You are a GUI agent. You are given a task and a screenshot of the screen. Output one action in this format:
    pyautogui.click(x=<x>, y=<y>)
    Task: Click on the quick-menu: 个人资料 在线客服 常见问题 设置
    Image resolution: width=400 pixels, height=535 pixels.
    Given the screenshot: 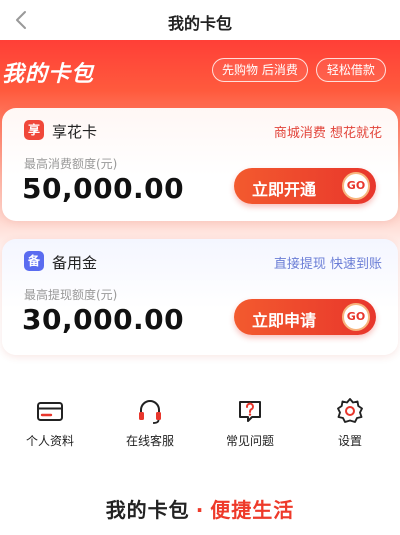 What is the action you would take?
    pyautogui.click(x=200, y=420)
    